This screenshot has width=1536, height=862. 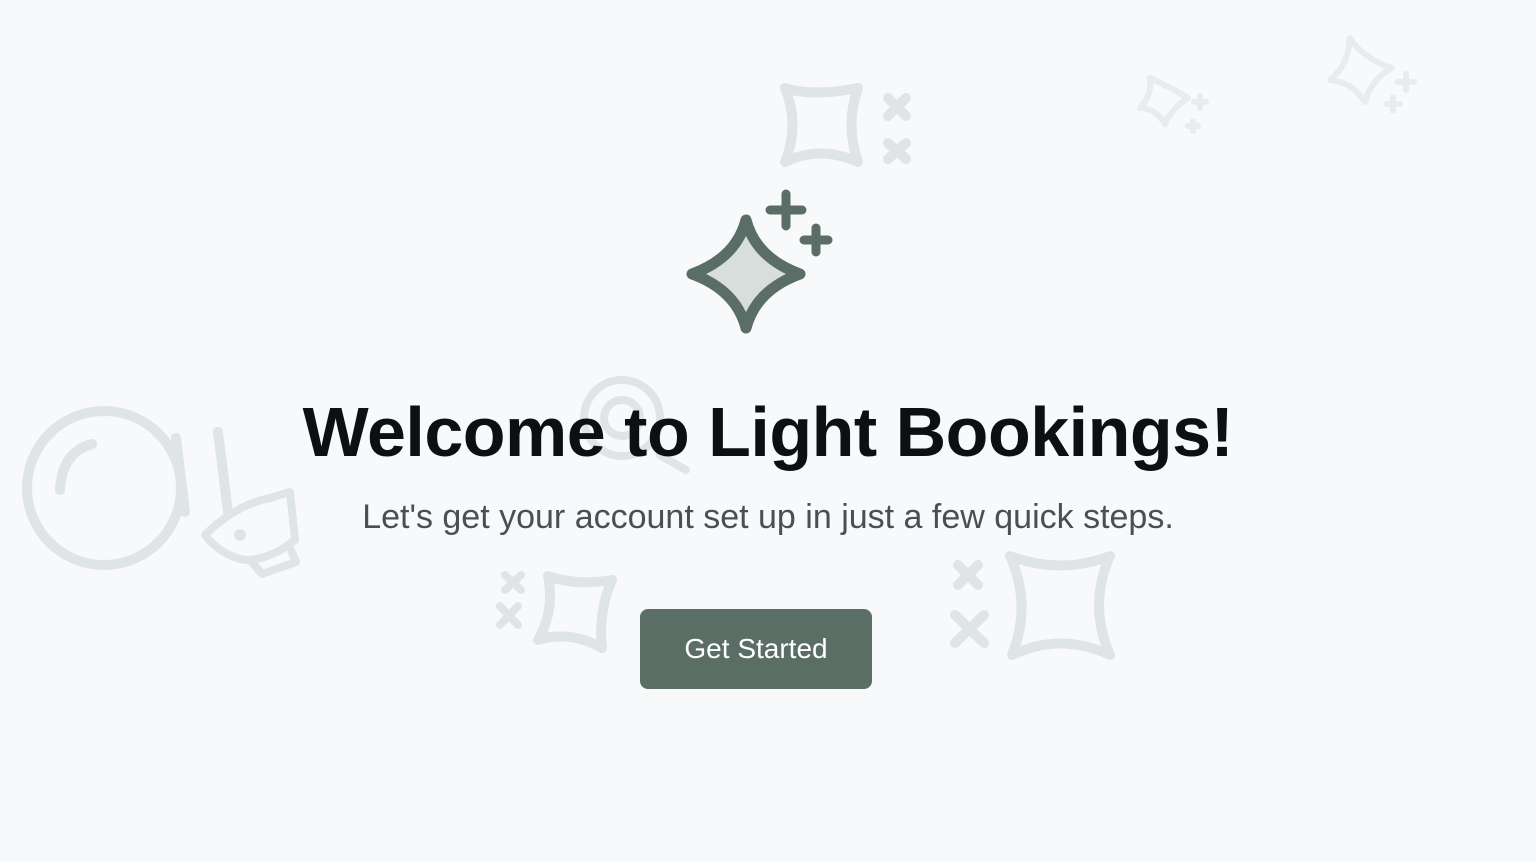 What do you see at coordinates (756, 649) in the screenshot?
I see `get-started-button: Get Started` at bounding box center [756, 649].